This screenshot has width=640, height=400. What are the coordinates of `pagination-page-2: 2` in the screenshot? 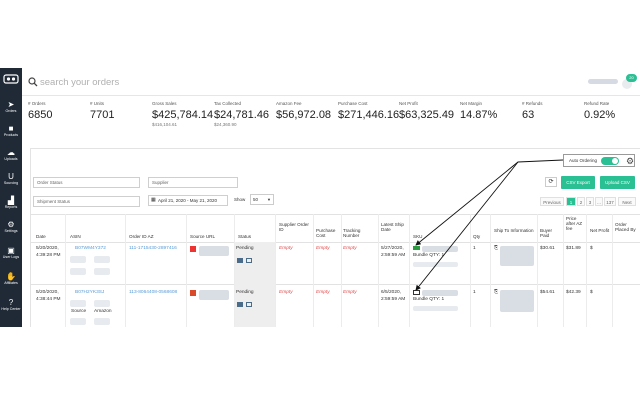 It's located at (581, 201).